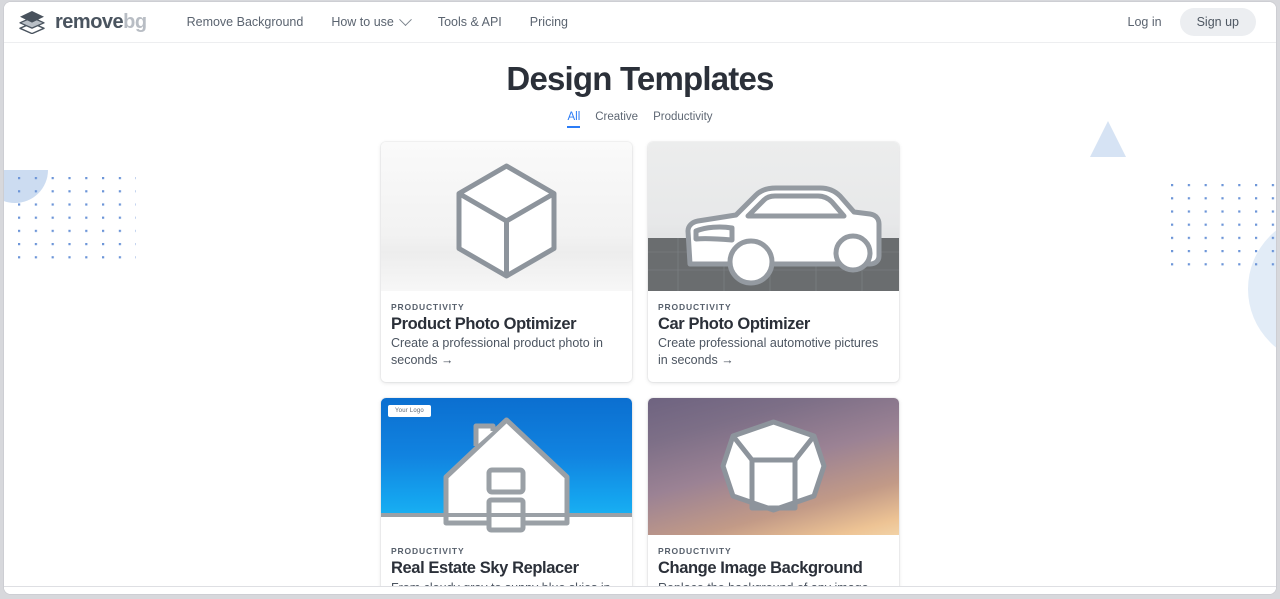  I want to click on tab-creative: Creative, so click(616, 119).